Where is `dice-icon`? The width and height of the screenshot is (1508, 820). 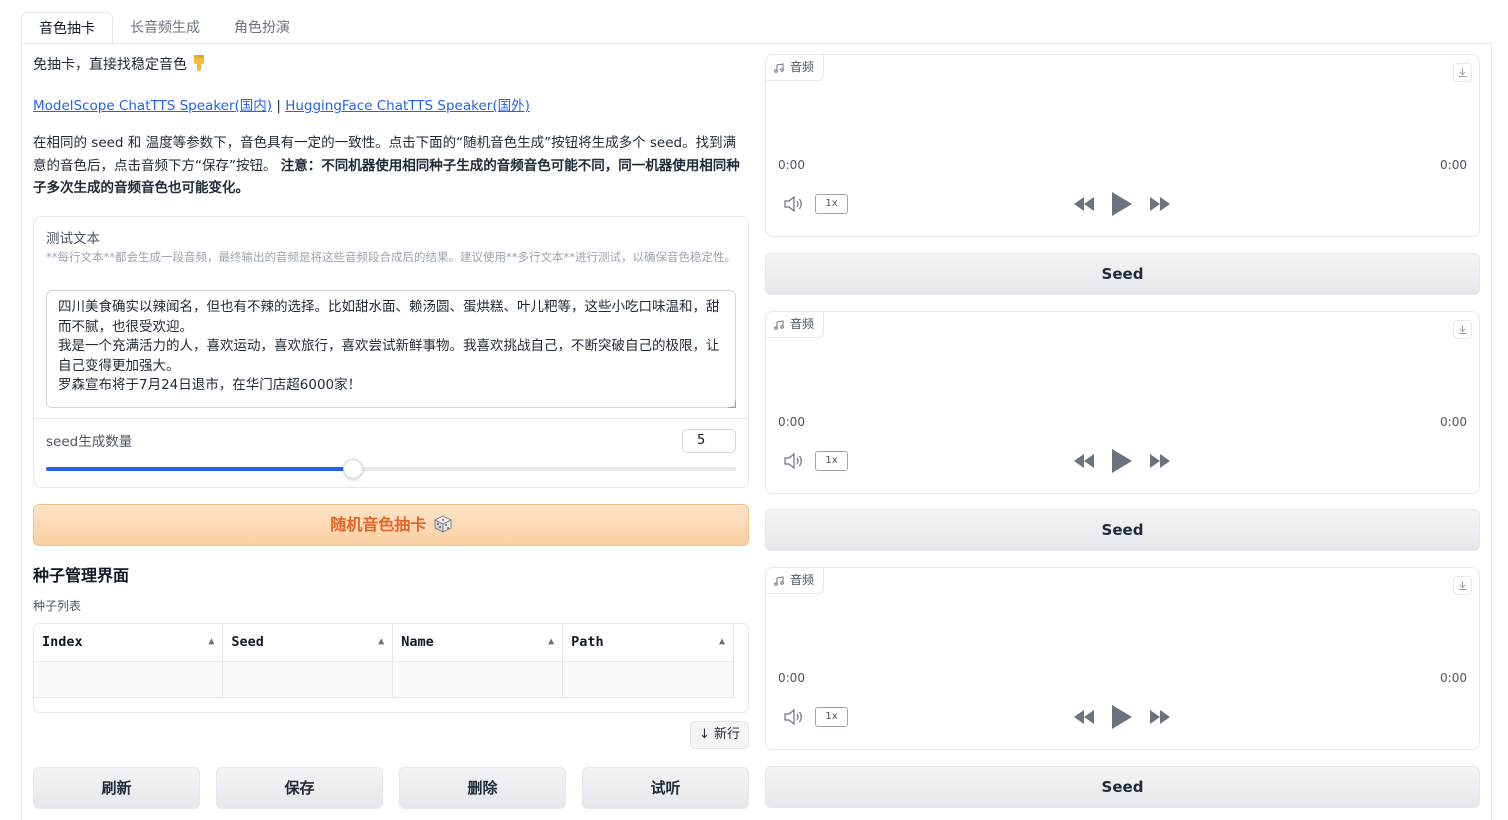 dice-icon is located at coordinates (442, 524).